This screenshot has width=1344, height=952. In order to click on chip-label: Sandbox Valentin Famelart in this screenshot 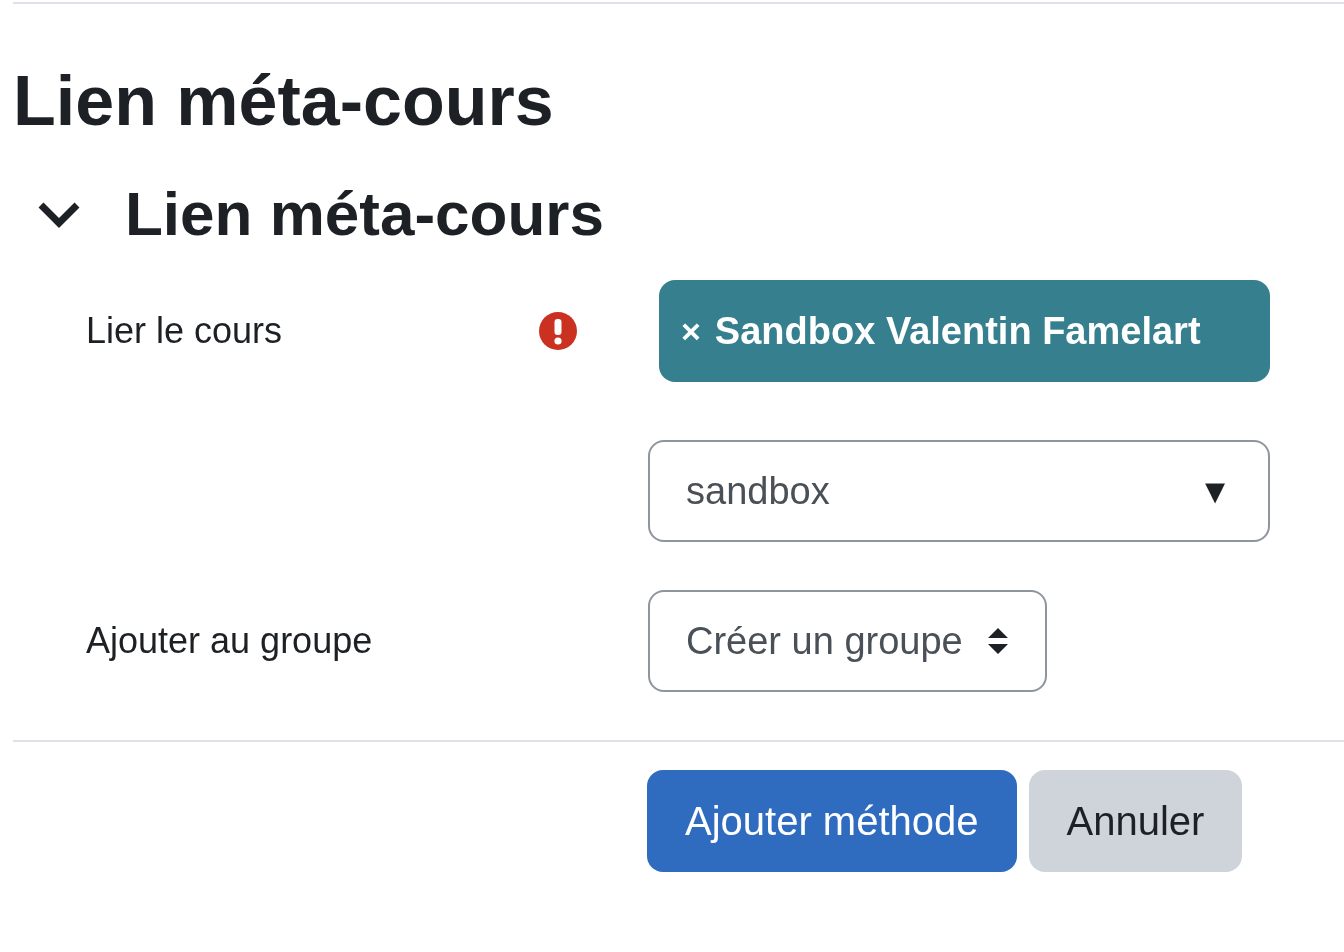, I will do `click(957, 331)`.